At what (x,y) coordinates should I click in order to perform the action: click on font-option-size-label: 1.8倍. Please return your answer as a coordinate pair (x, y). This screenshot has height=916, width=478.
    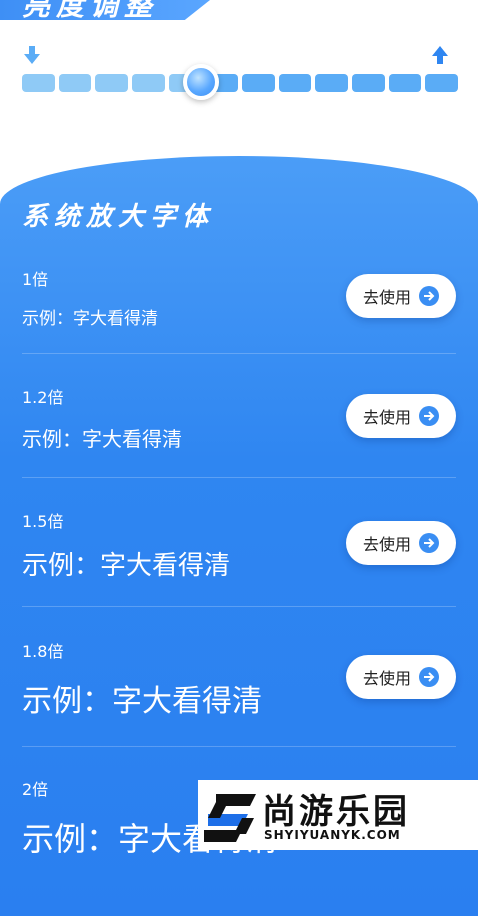
    Looking at the image, I should click on (43, 651).